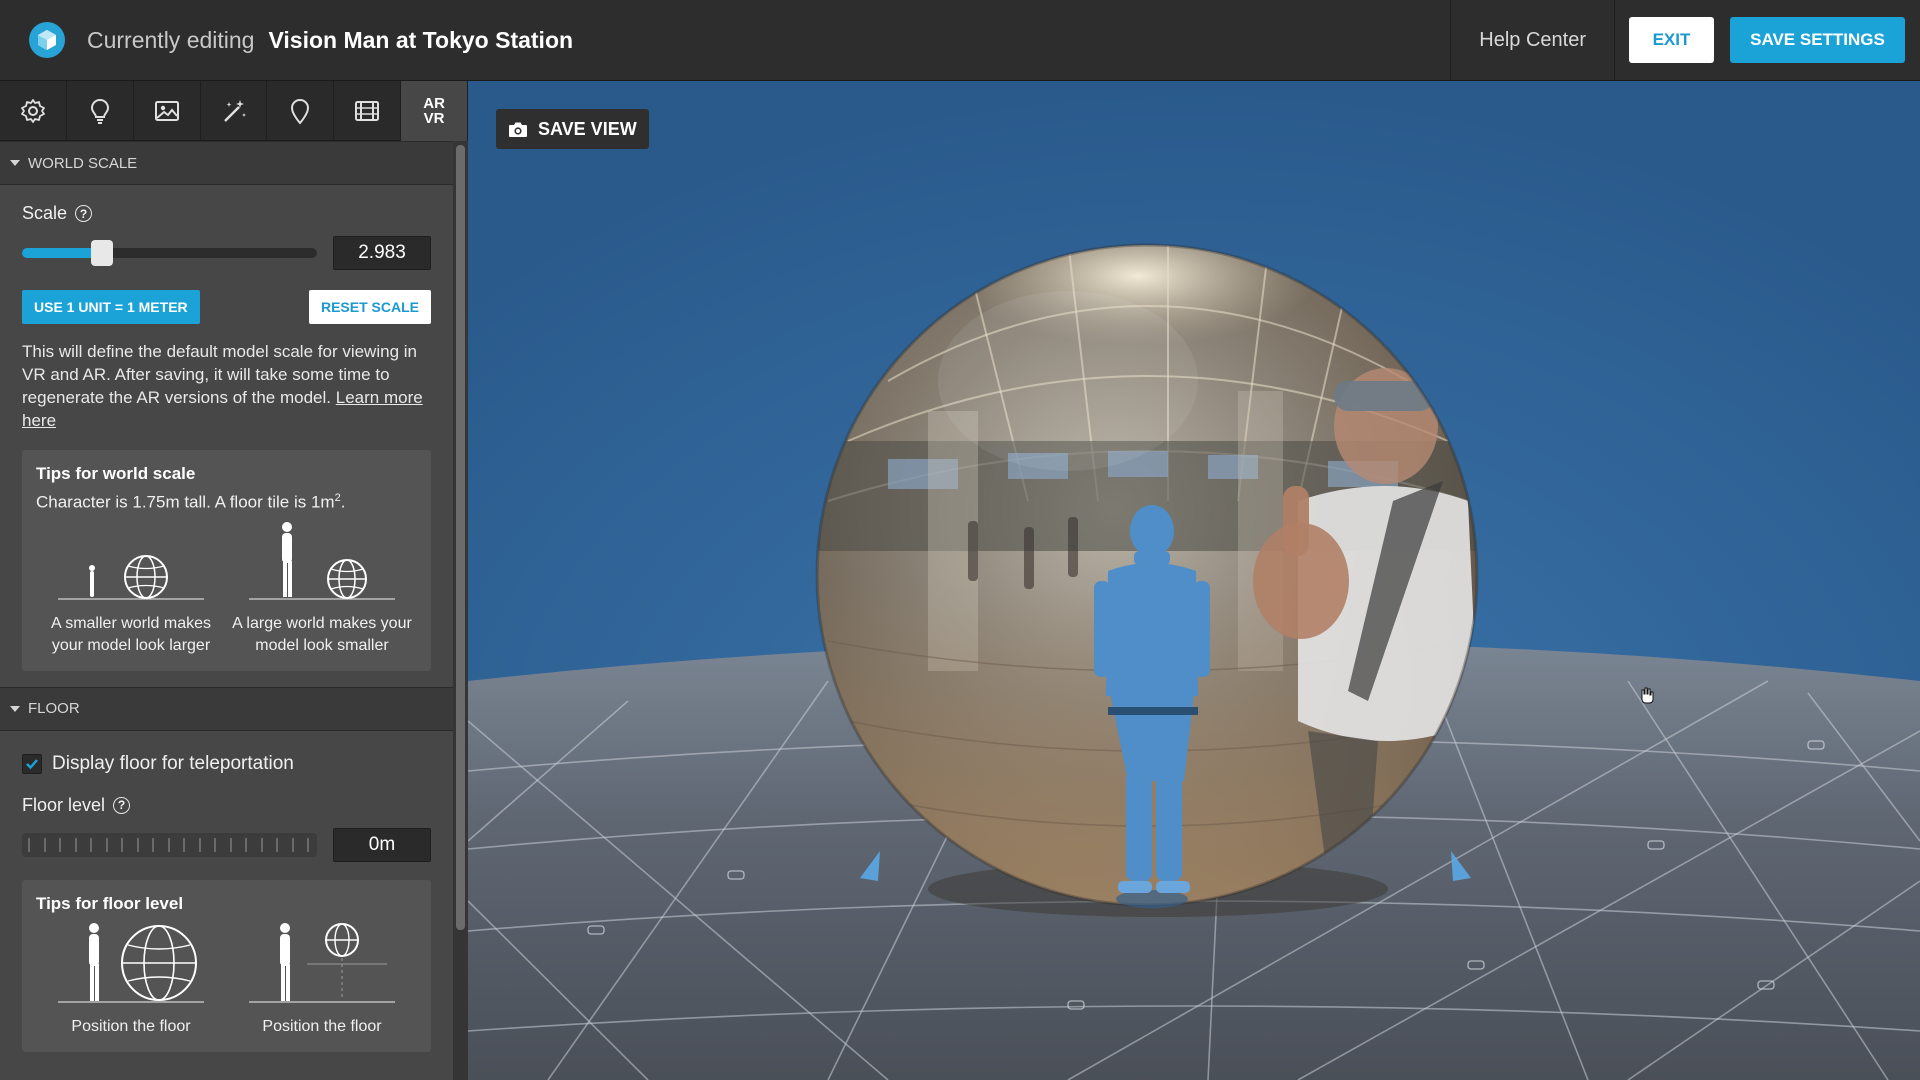 The height and width of the screenshot is (1080, 1920). I want to click on floor-level-tips-title: Tips for floor level, so click(110, 903).